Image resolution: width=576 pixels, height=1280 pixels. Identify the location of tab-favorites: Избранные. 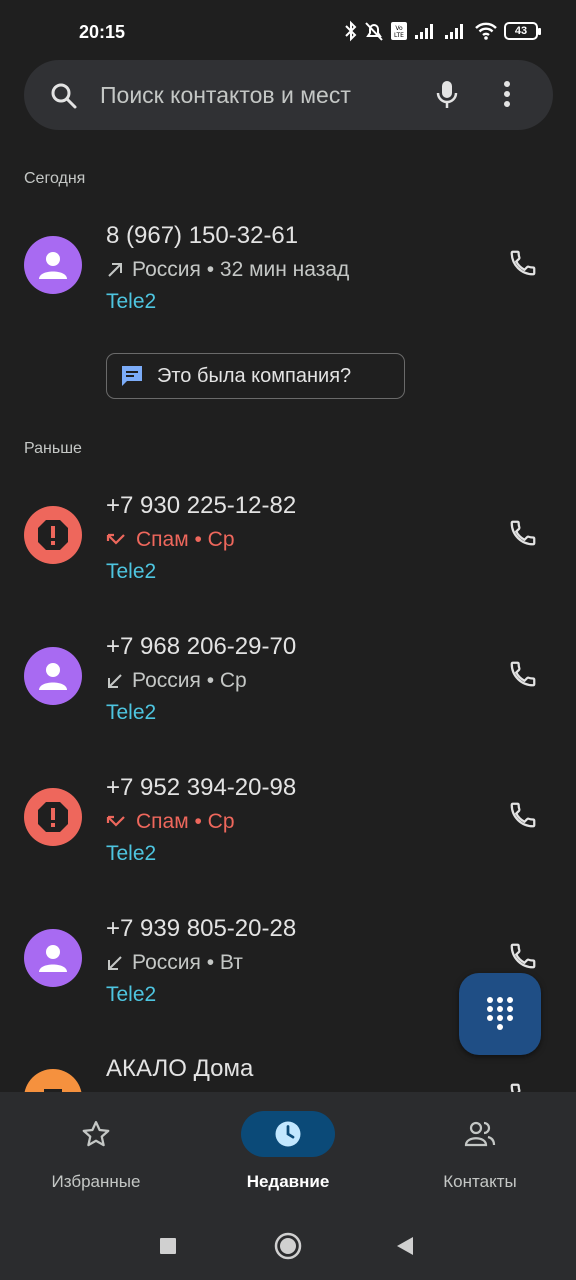
(96, 1151).